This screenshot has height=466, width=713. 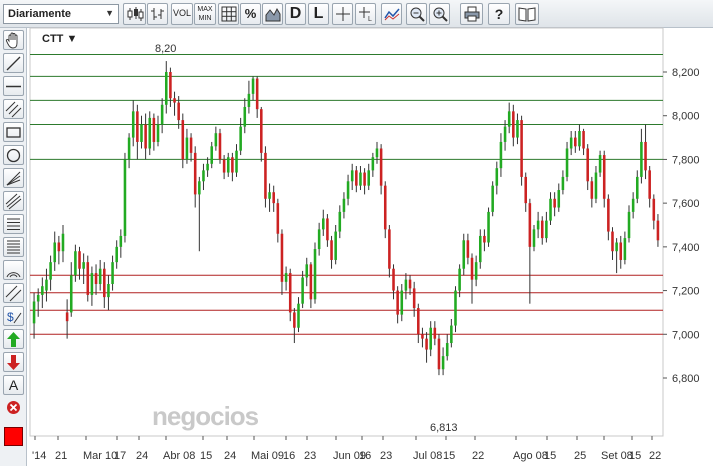 What do you see at coordinates (342, 14) in the screenshot?
I see `crosshair-icon` at bounding box center [342, 14].